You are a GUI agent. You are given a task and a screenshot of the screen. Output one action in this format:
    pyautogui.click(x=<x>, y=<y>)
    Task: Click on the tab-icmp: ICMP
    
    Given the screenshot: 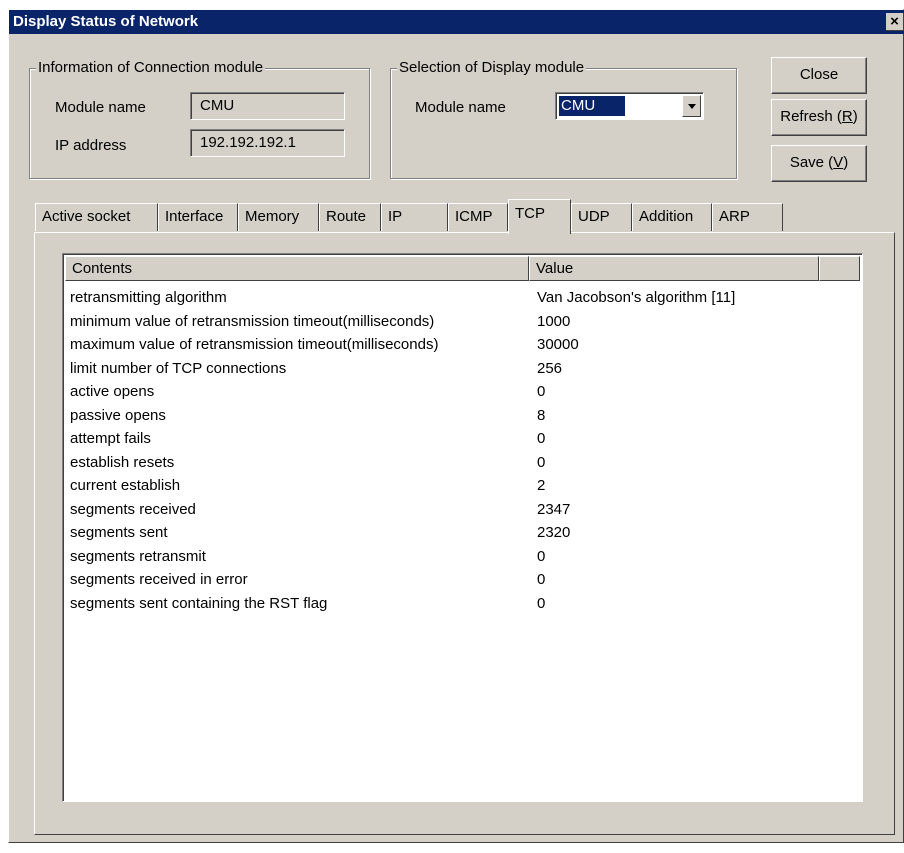 What is the action you would take?
    pyautogui.click(x=478, y=217)
    